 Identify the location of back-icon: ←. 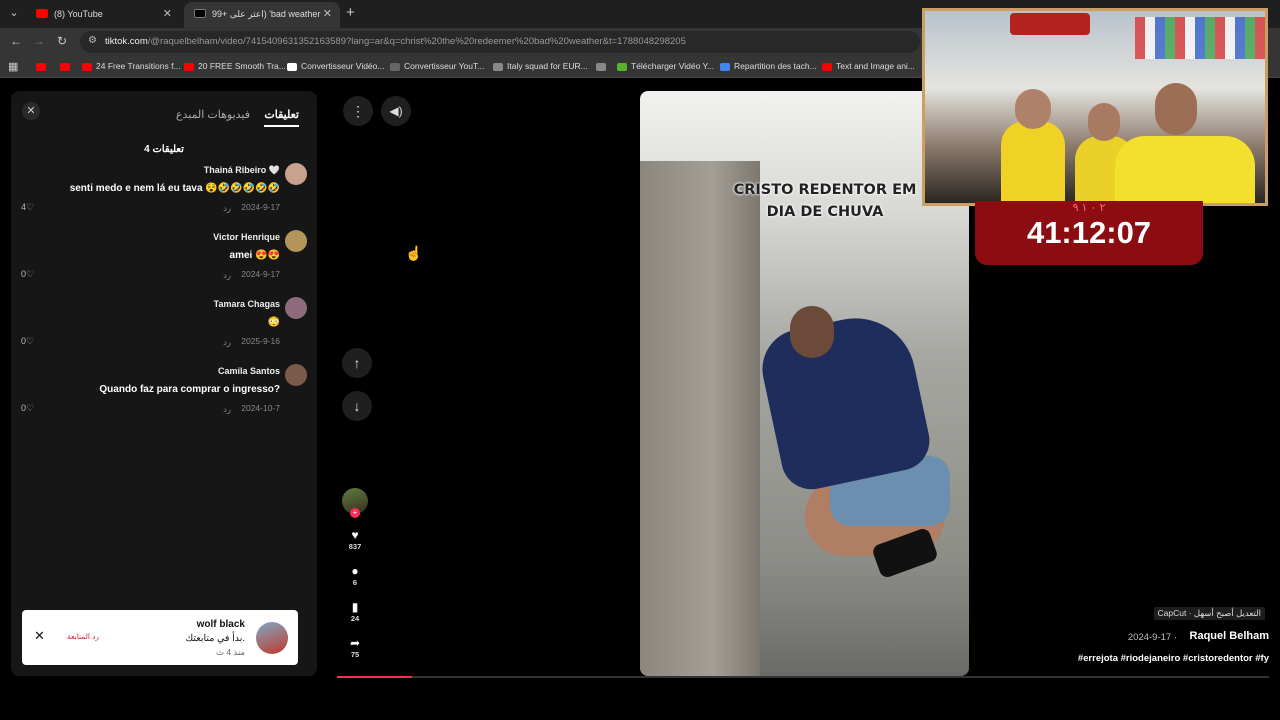
(16, 41).